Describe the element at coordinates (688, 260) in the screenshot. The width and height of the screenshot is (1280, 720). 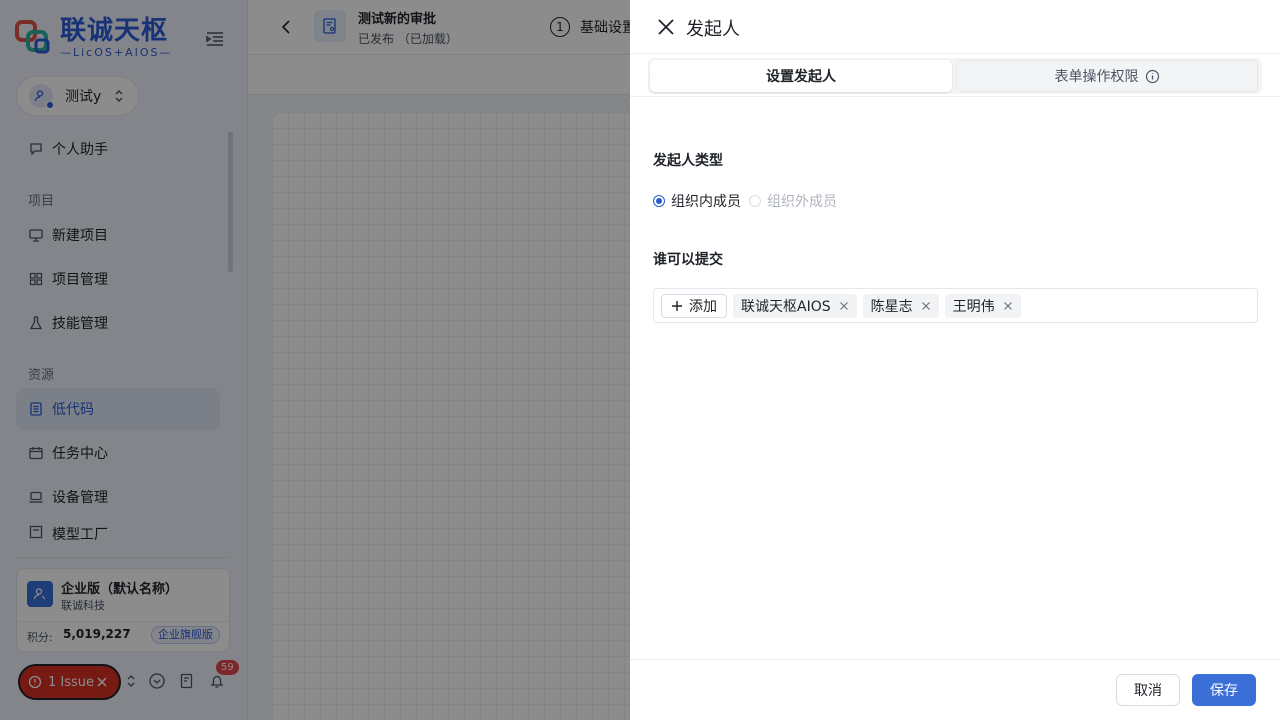
I see `who-can-submit-title: 谁可以提交` at that location.